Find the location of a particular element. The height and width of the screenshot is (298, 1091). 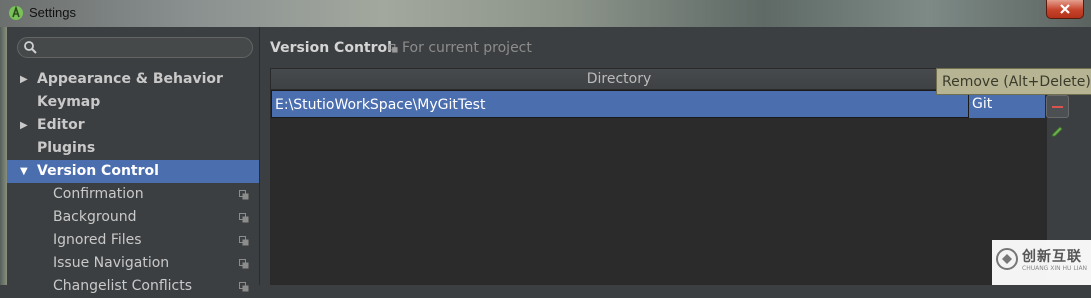

sidebar-item-label: Issue Navigation is located at coordinates (111, 263).